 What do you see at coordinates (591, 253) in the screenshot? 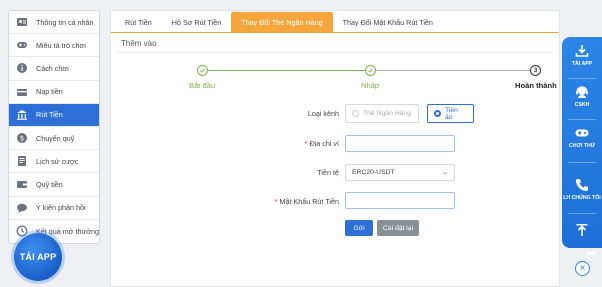
I see `more-dots-icon: •••` at bounding box center [591, 253].